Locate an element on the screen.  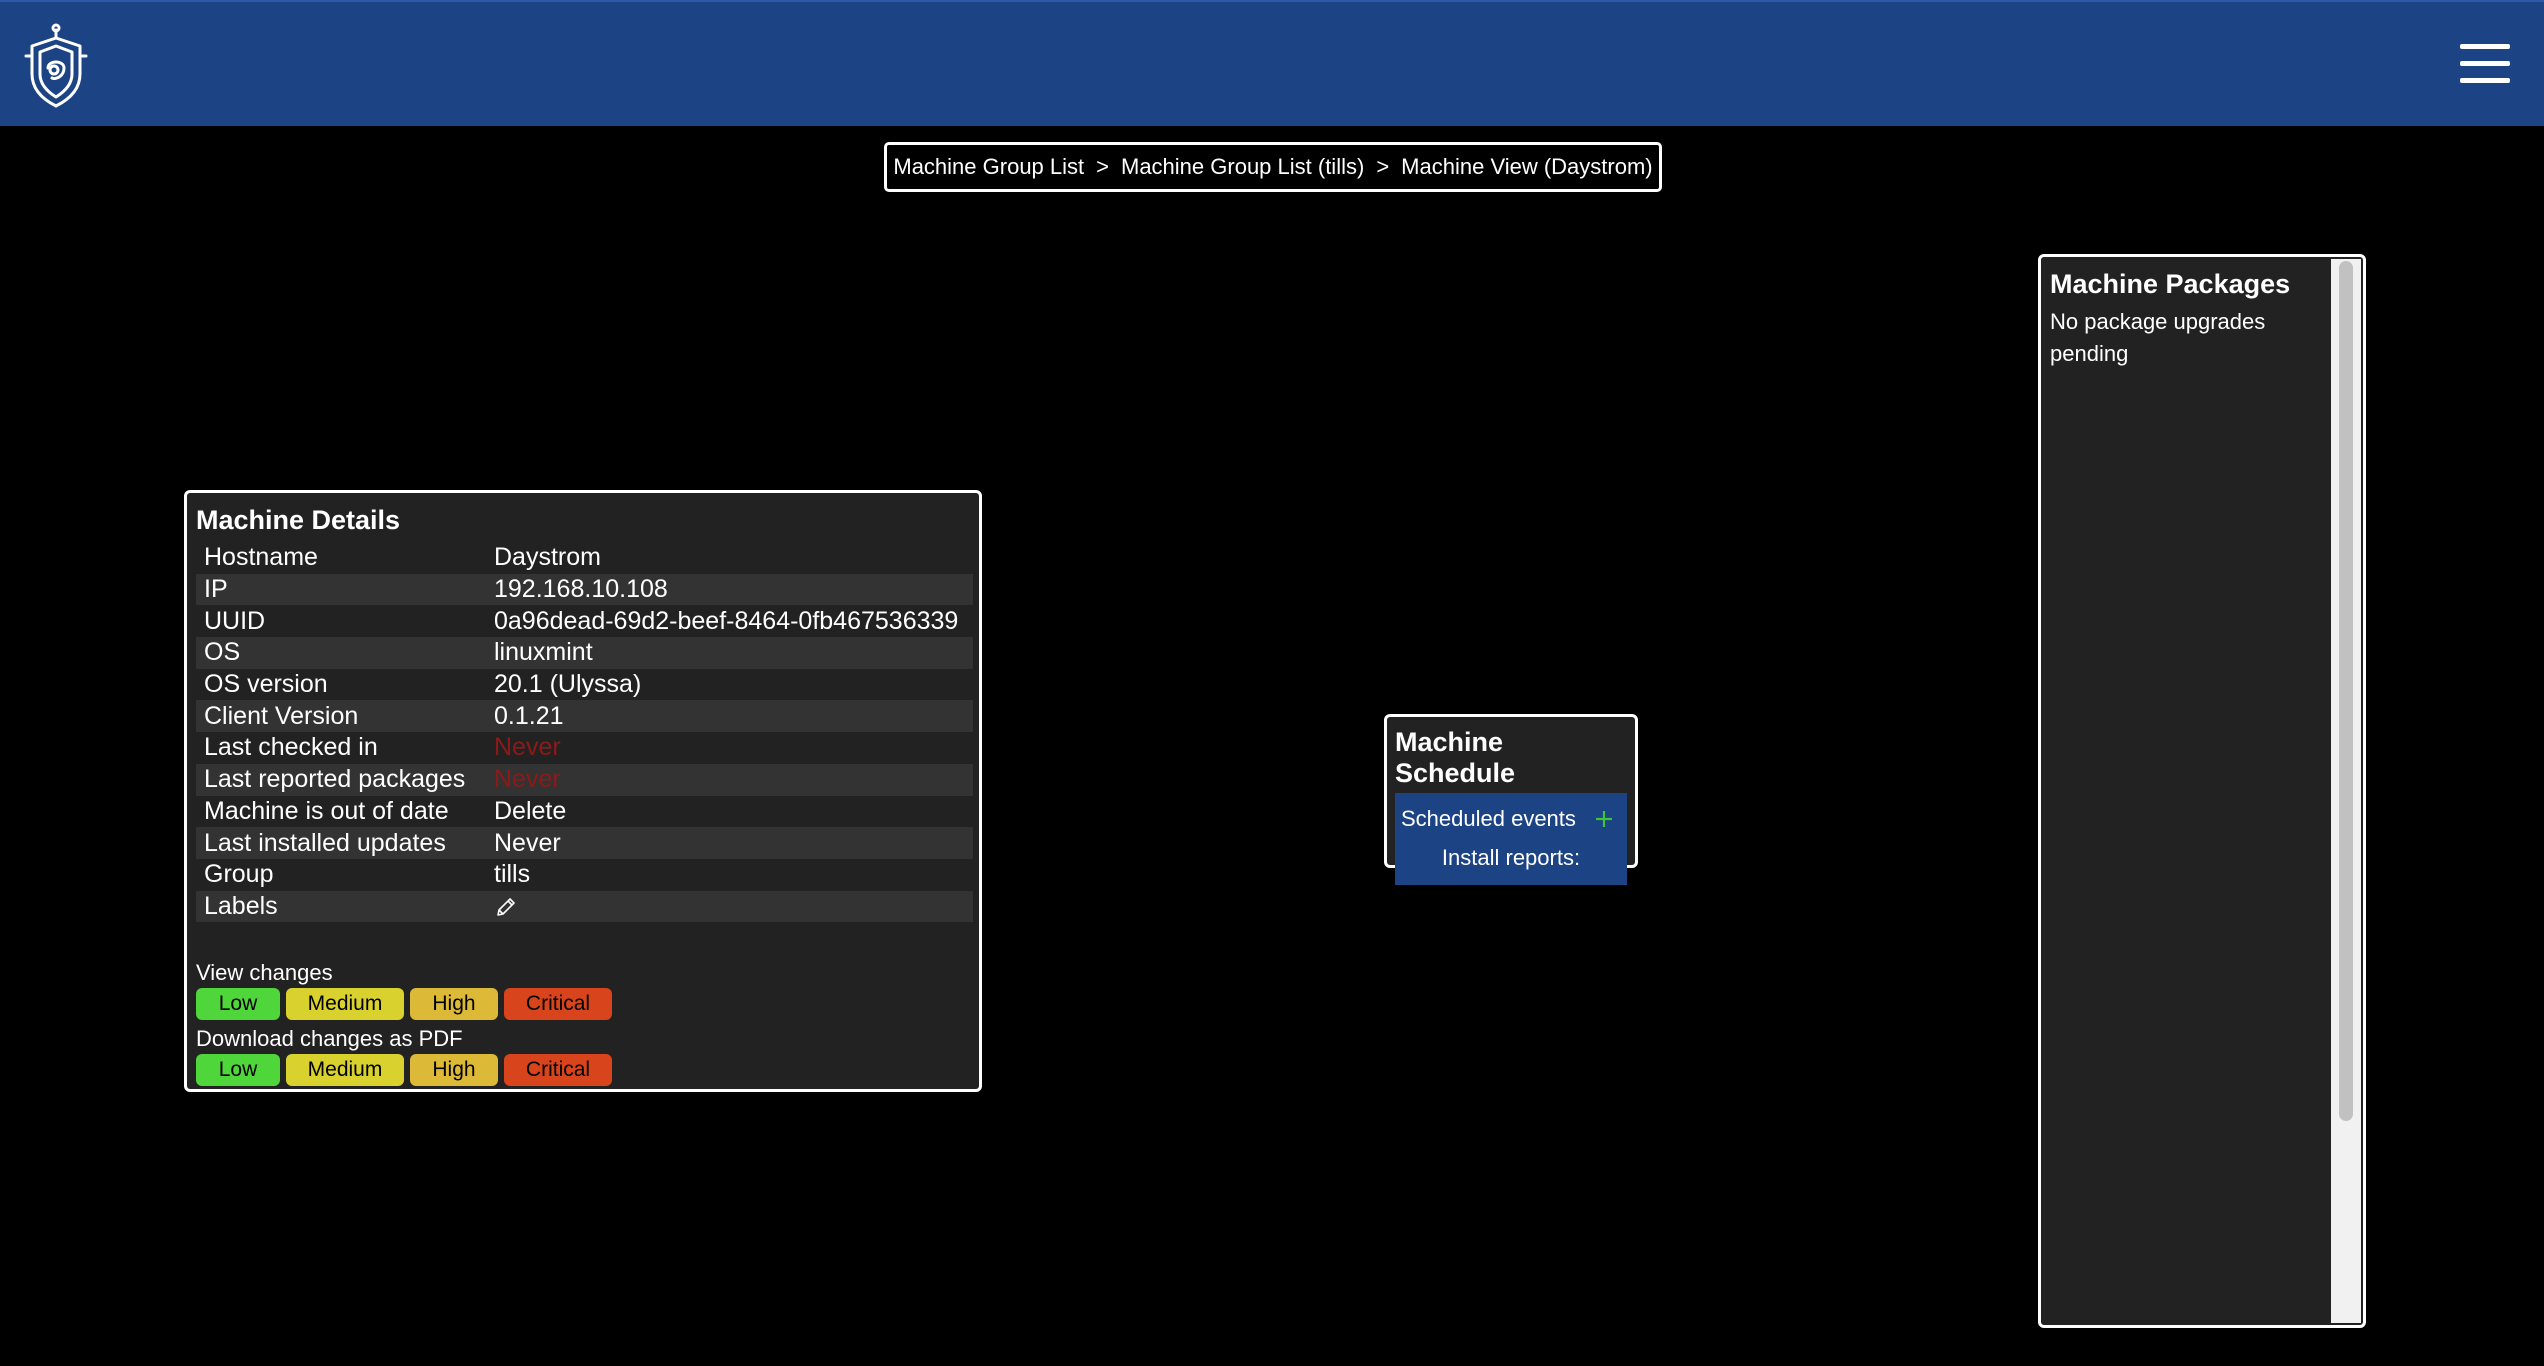
plus-icon is located at coordinates (1604, 819).